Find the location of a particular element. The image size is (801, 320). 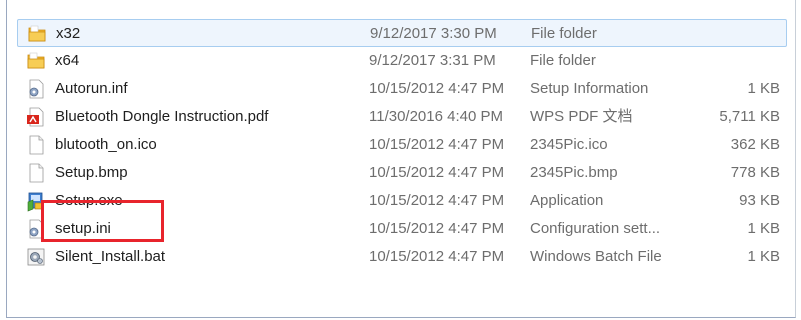

file-date: 11/30/2016 4:40 PM is located at coordinates (436, 116).